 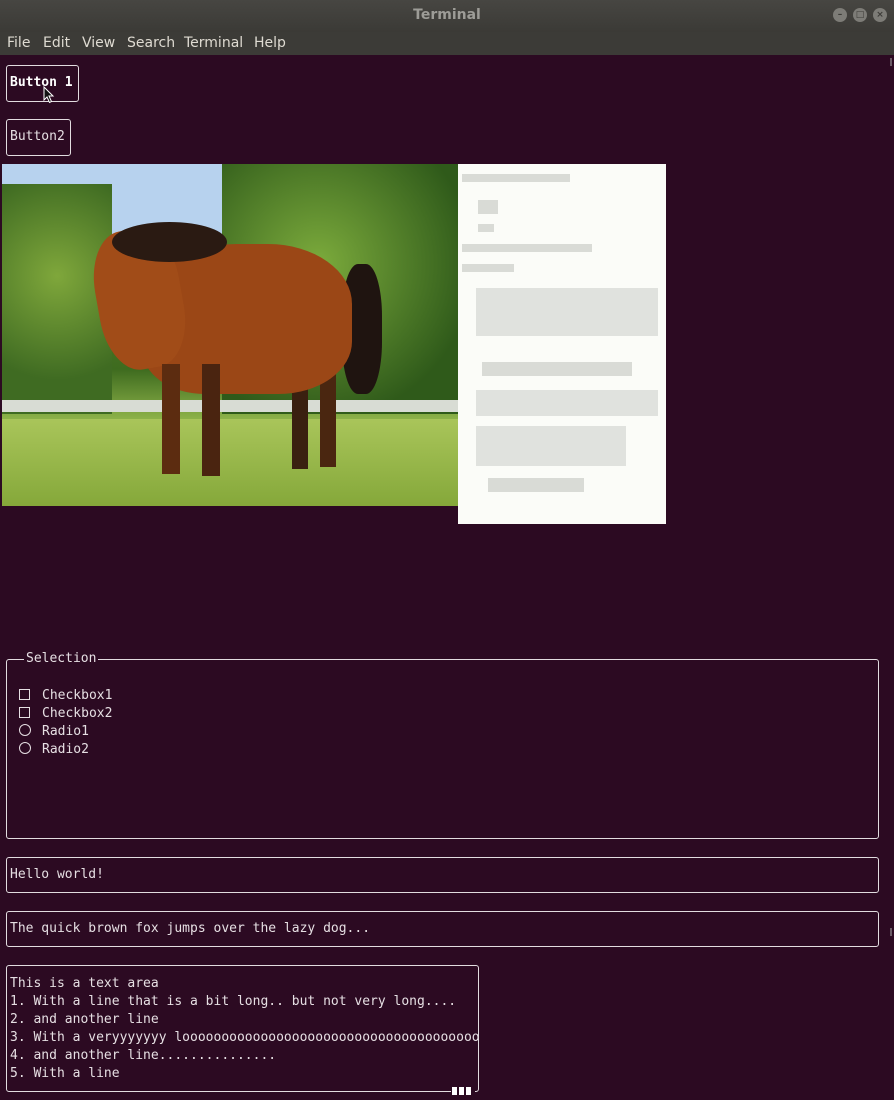 I want to click on menu-edit: Edit, so click(x=56, y=43).